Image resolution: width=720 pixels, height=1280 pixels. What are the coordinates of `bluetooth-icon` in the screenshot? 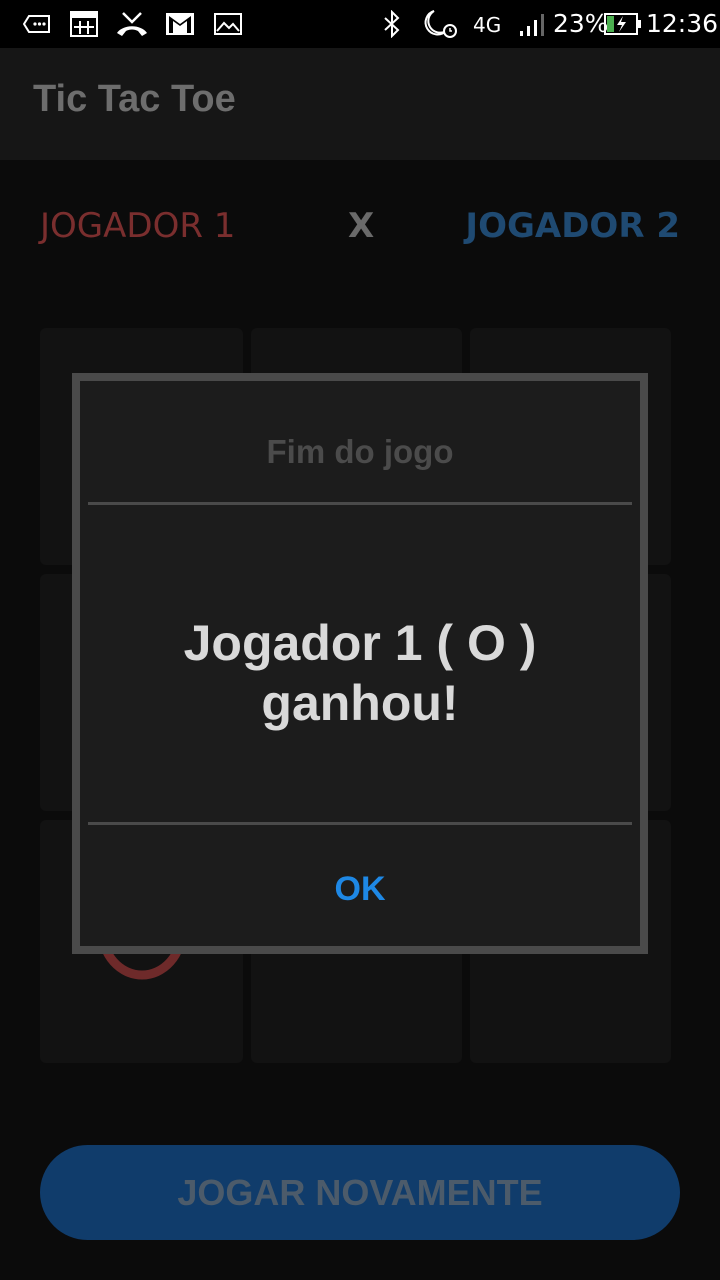 It's located at (392, 24).